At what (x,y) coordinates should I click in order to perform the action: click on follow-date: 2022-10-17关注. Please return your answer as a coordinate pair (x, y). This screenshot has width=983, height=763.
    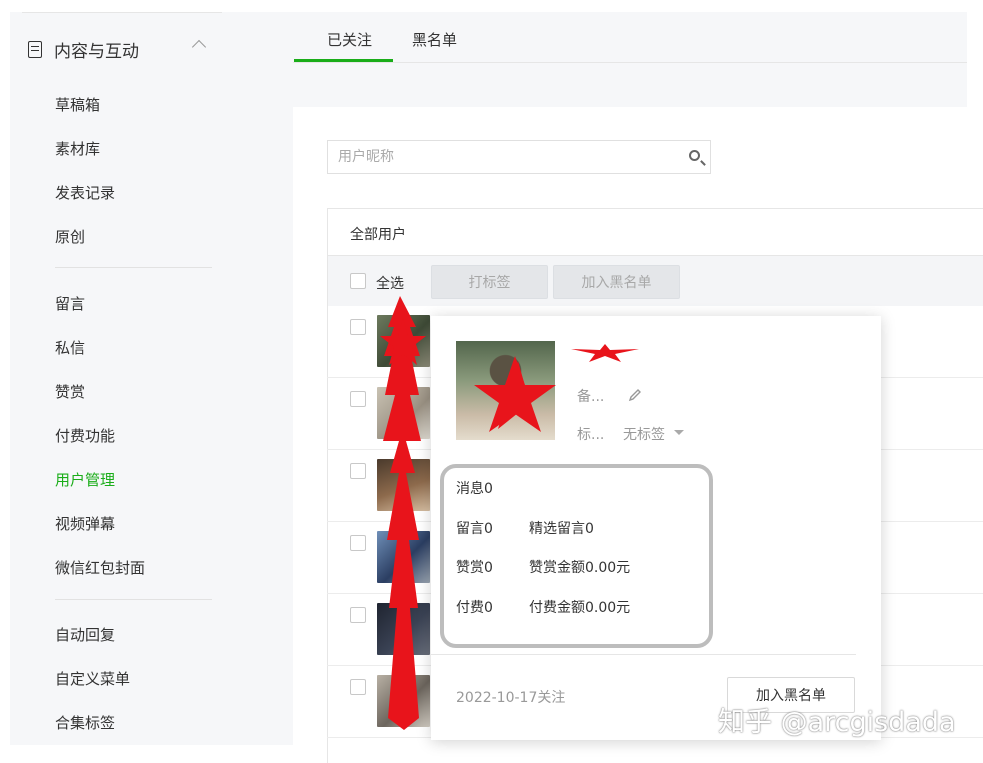
    Looking at the image, I should click on (511, 698).